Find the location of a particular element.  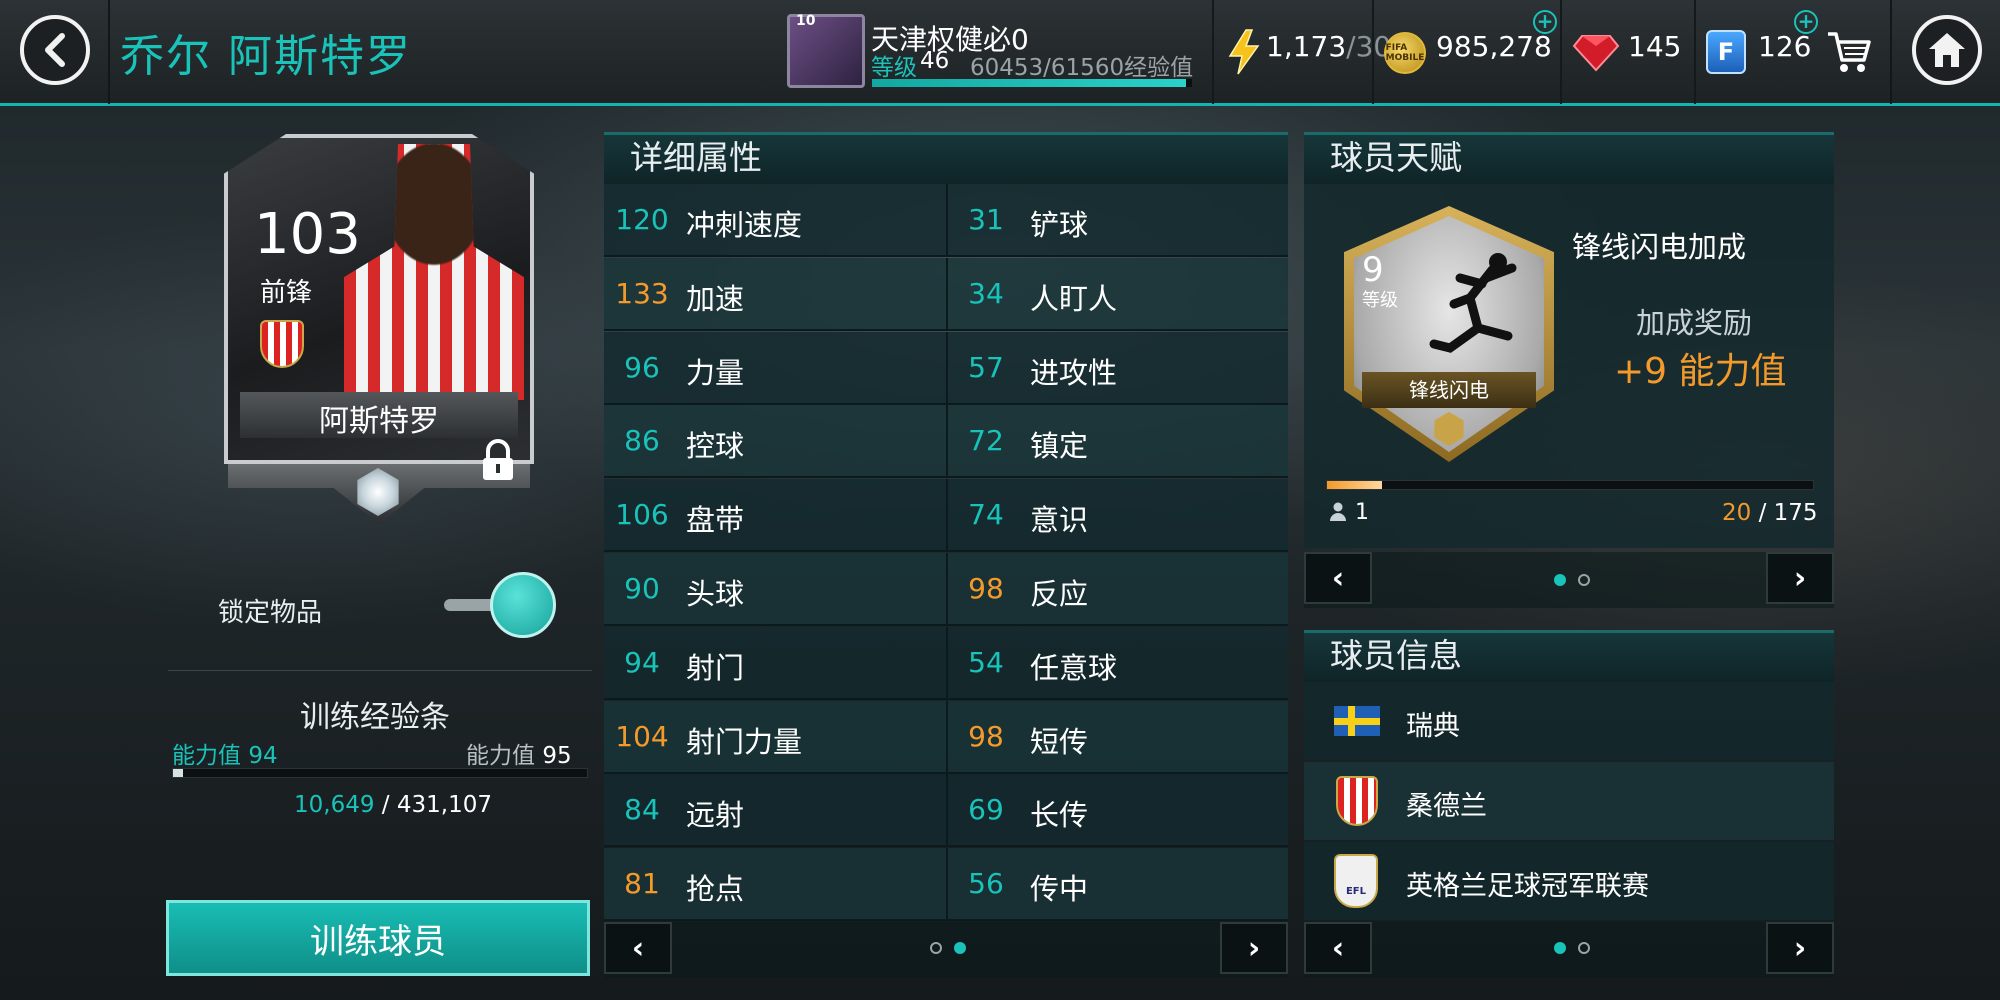

talent-progress-bar is located at coordinates (1570, 485).